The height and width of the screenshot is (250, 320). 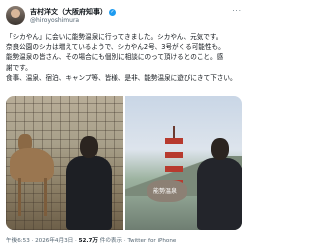 I want to click on verified-badge-icon: ✓, so click(x=112, y=12).